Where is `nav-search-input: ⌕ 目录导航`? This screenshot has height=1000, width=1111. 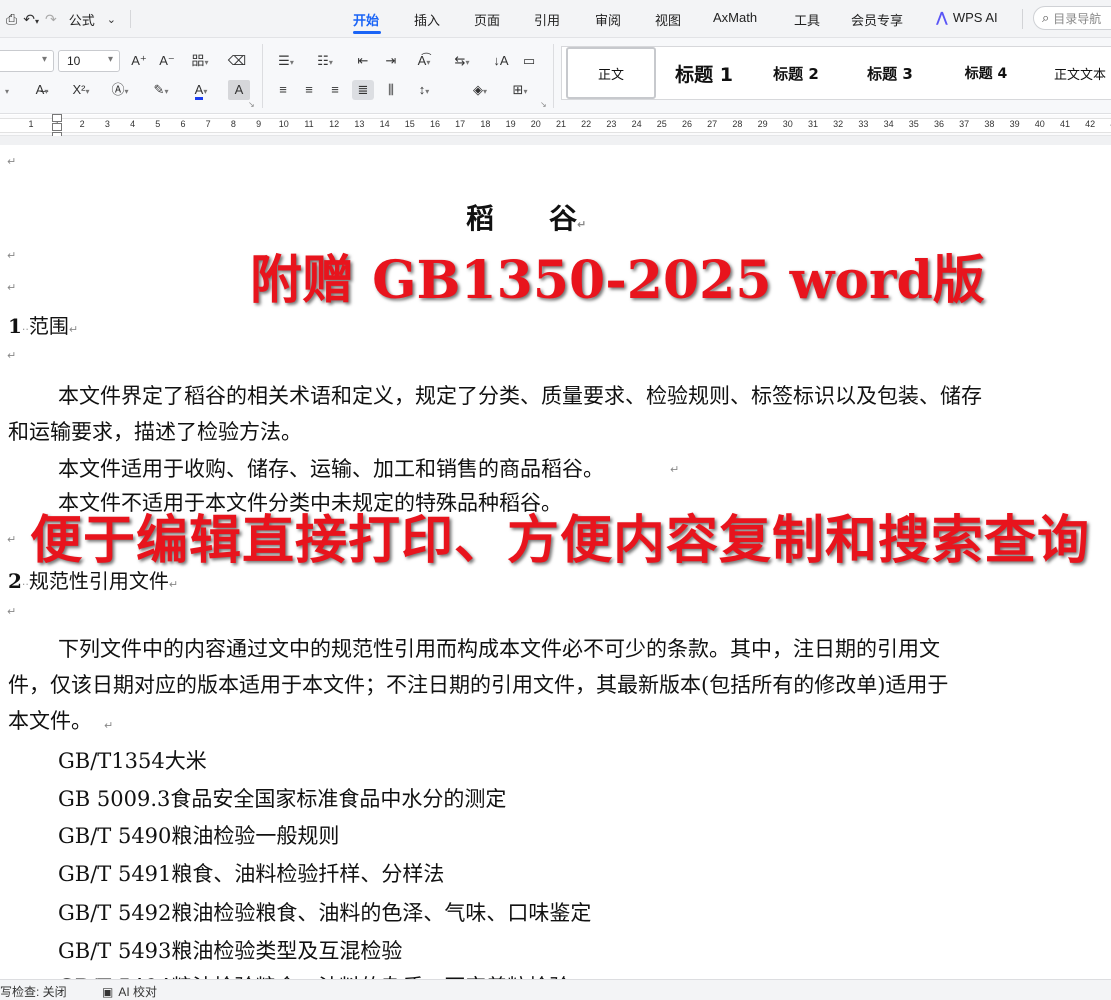
nav-search-input: ⌕ 目录导航 is located at coordinates (1072, 18).